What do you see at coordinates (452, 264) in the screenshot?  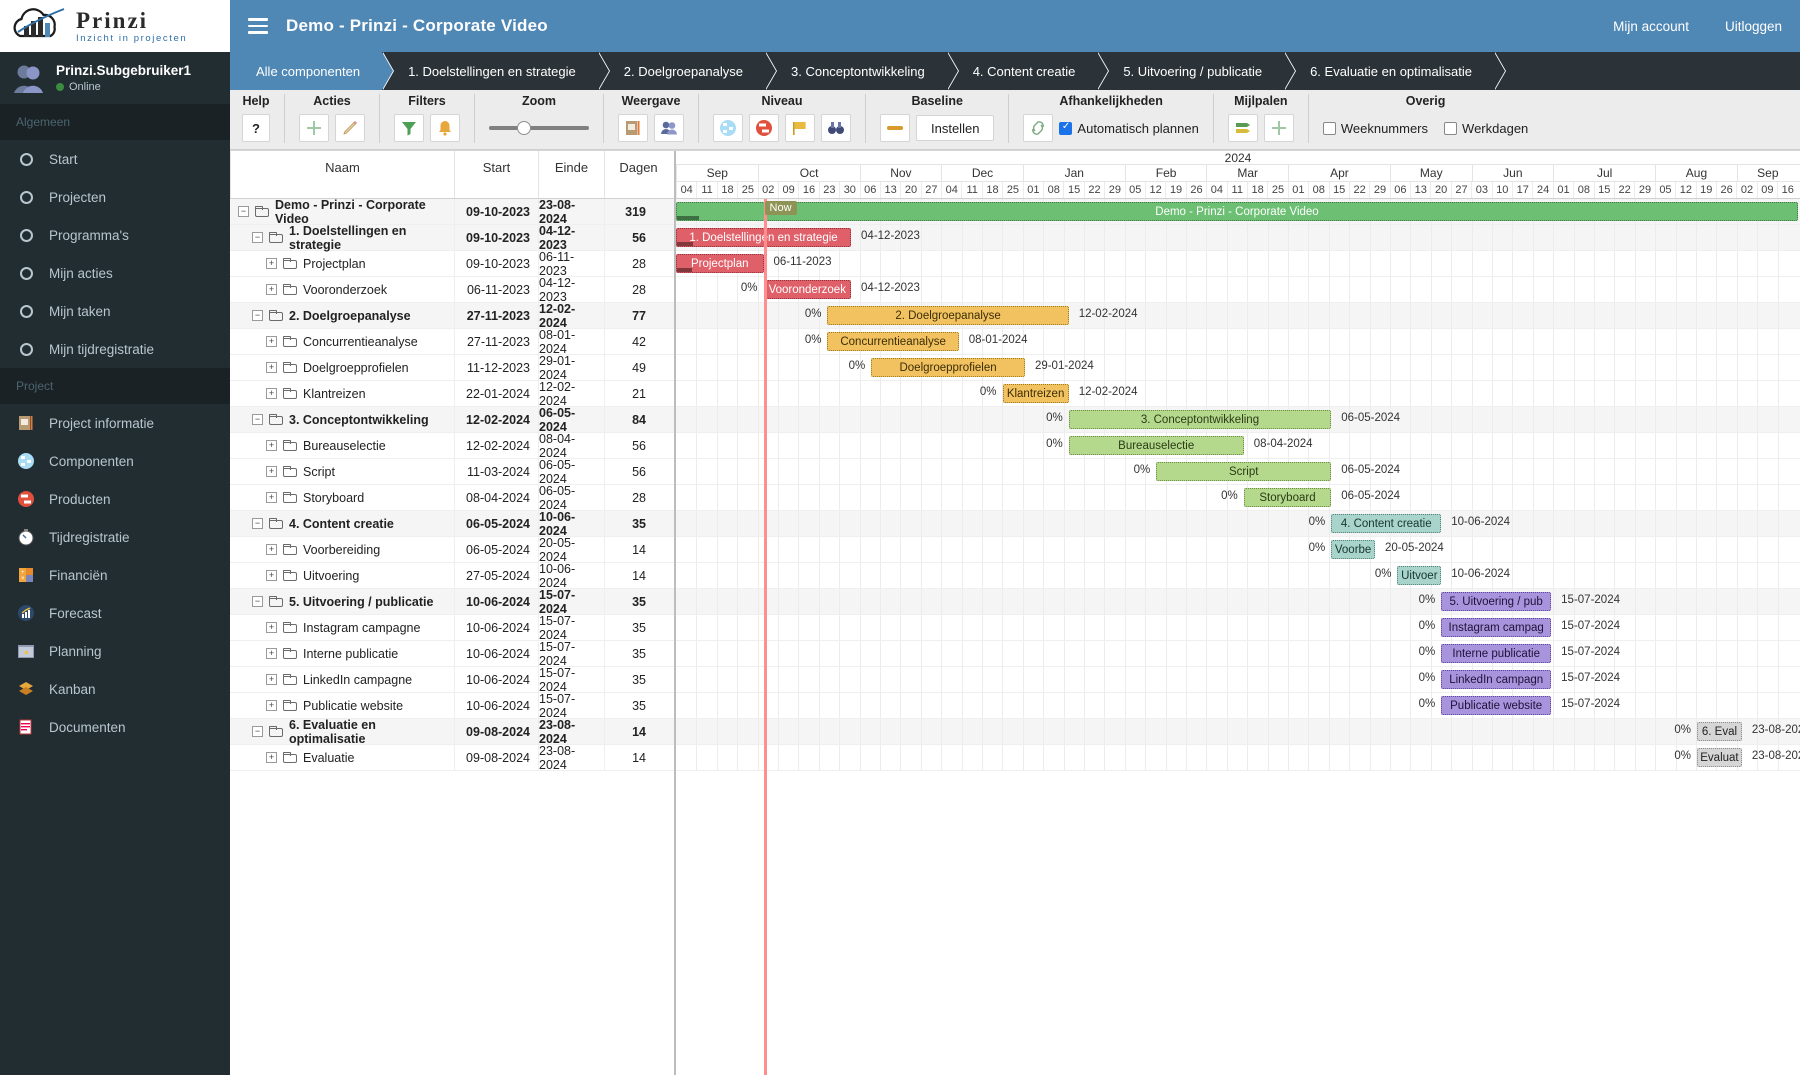 I see `table-row: + Projectplan 09-10-2023 06-11-2023 28` at bounding box center [452, 264].